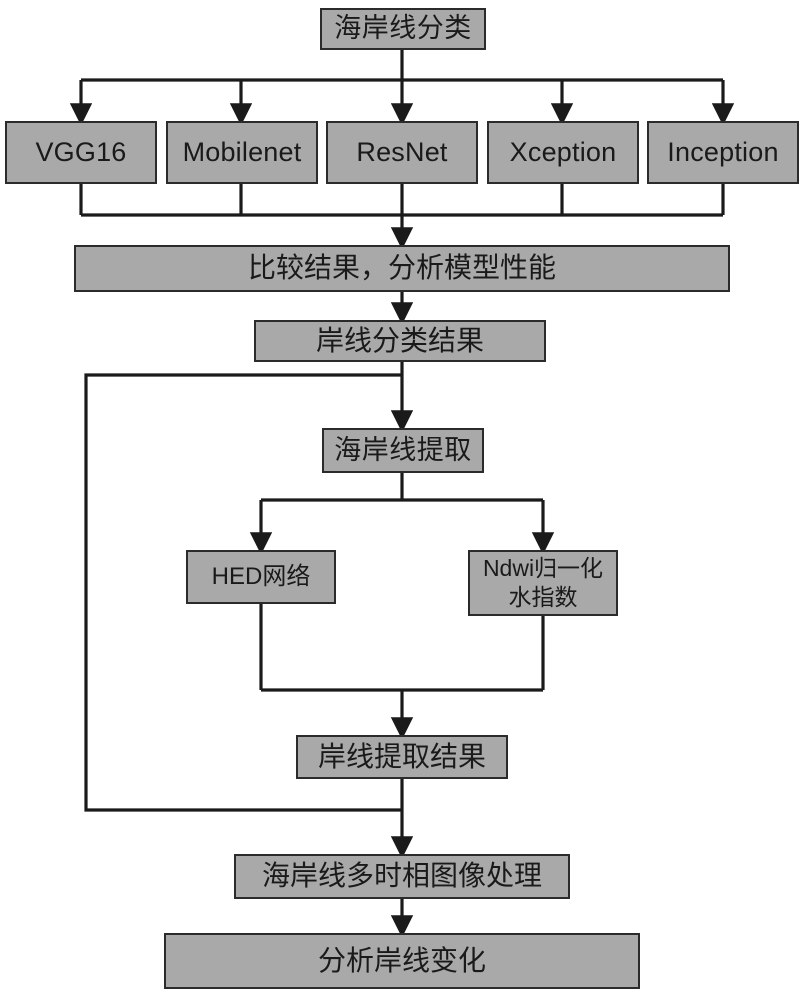  Describe the element at coordinates (242, 152) in the screenshot. I see `node-mobilenet: Mobilenet` at that location.